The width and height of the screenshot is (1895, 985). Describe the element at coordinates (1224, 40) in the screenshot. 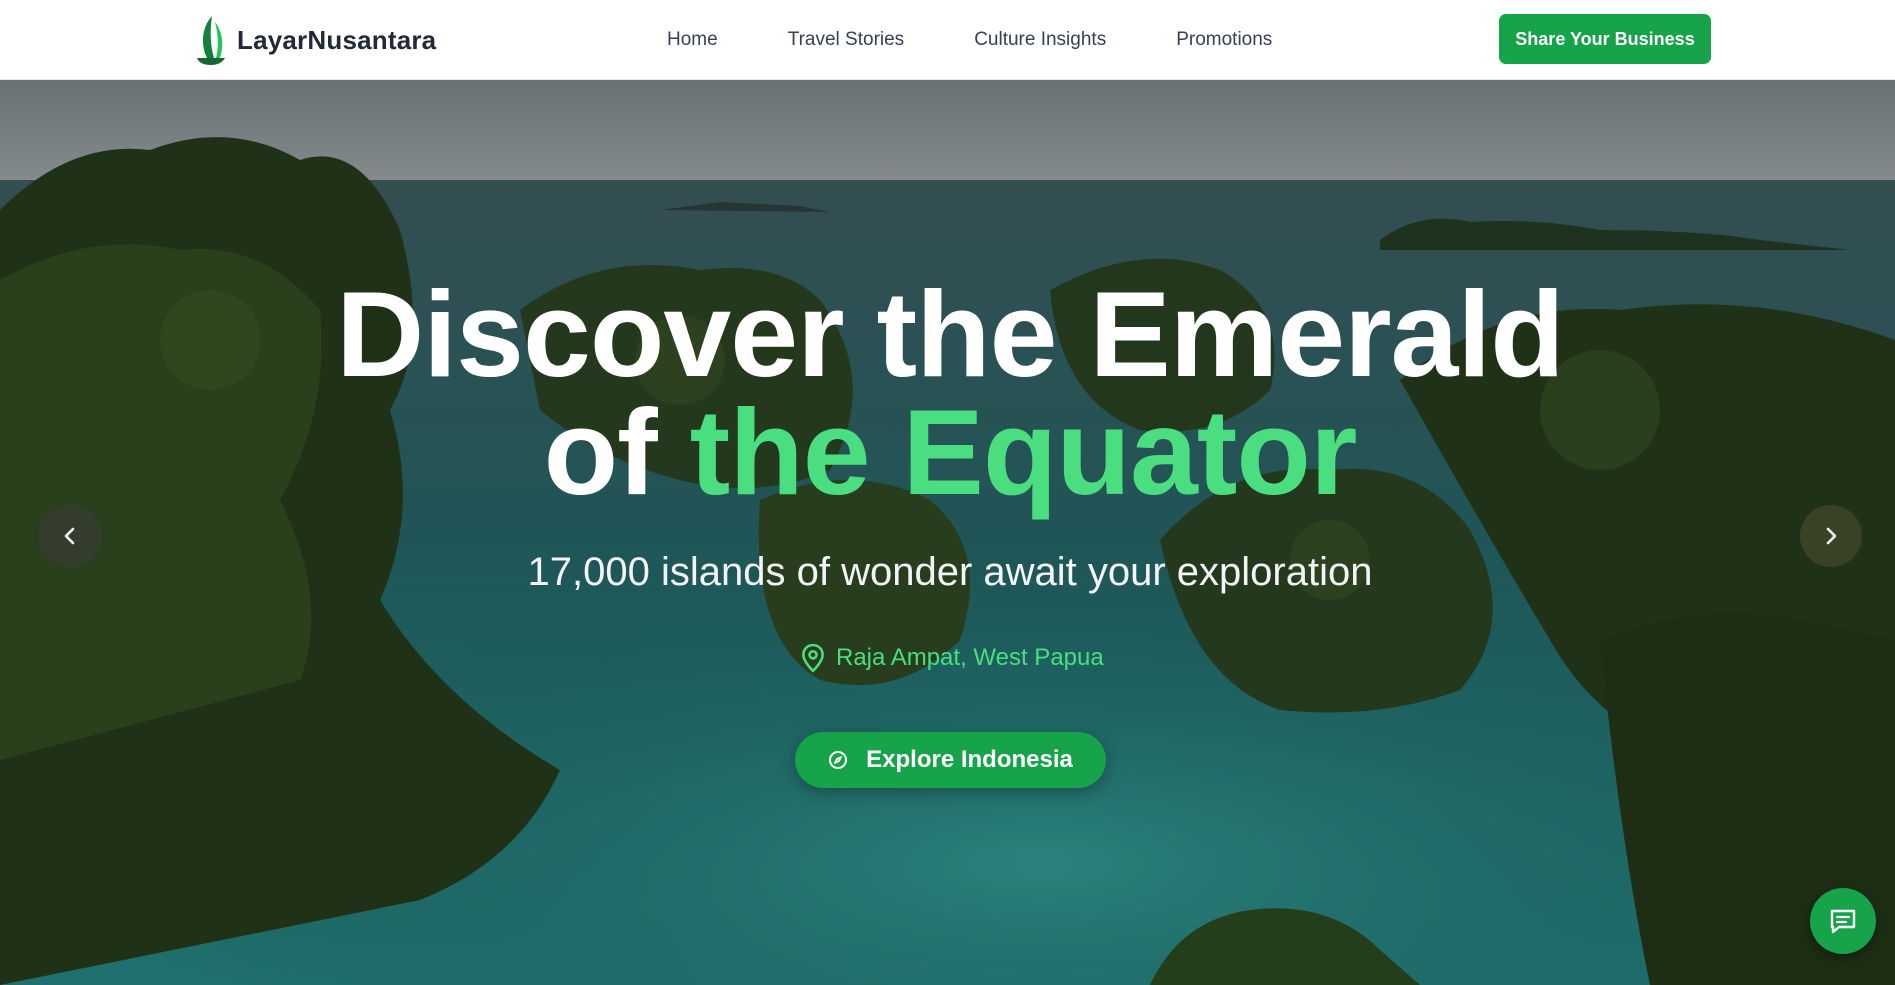

I see `nav-link-promotions: Promotions` at that location.